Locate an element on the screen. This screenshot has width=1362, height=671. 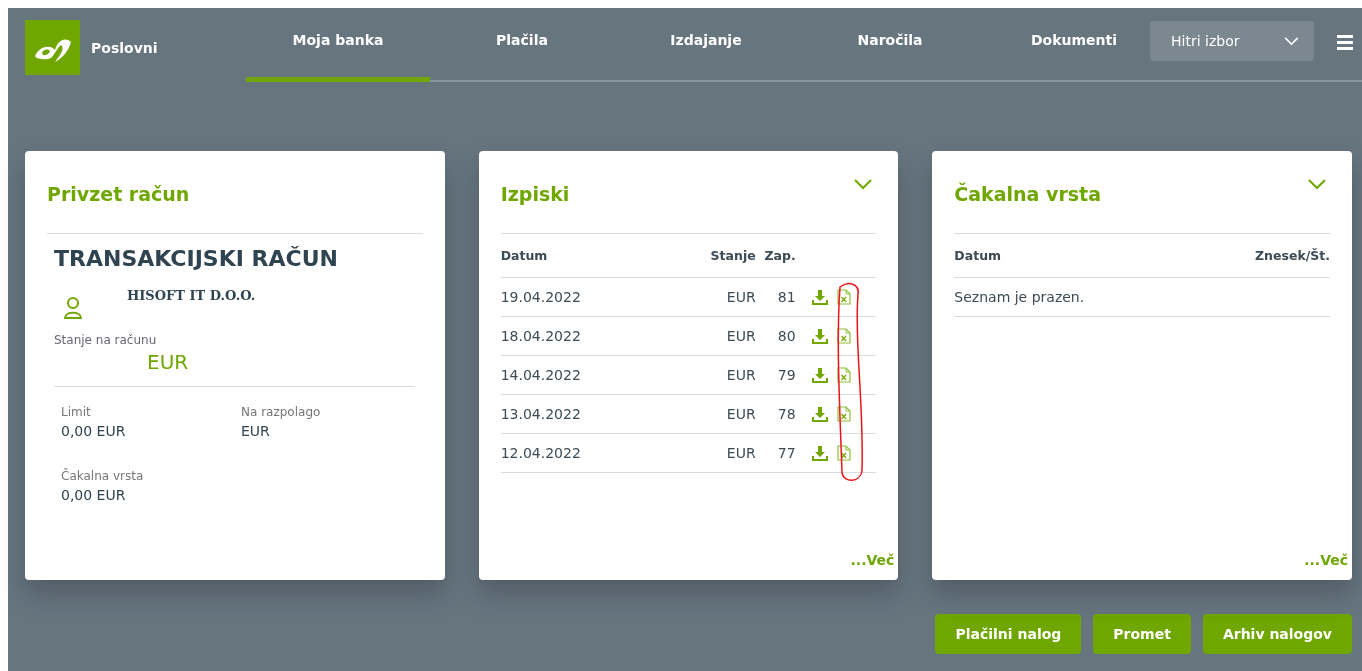
brand-label: Poslovni is located at coordinates (124, 47).